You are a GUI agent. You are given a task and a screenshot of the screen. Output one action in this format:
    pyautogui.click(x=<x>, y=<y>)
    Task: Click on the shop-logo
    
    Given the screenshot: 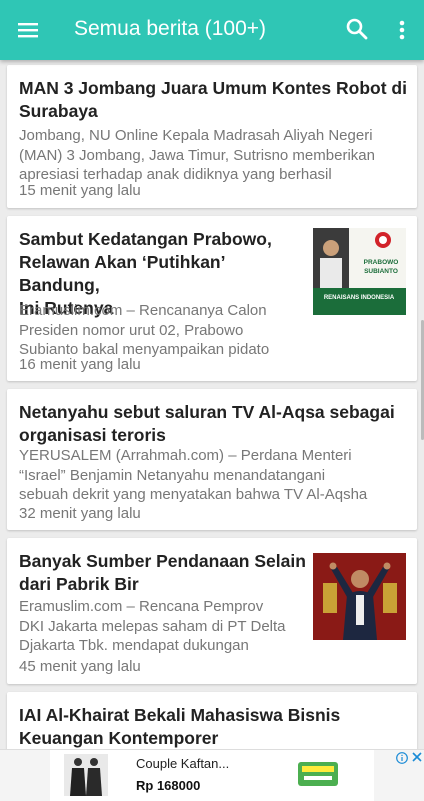 What is the action you would take?
    pyautogui.click(x=318, y=775)
    